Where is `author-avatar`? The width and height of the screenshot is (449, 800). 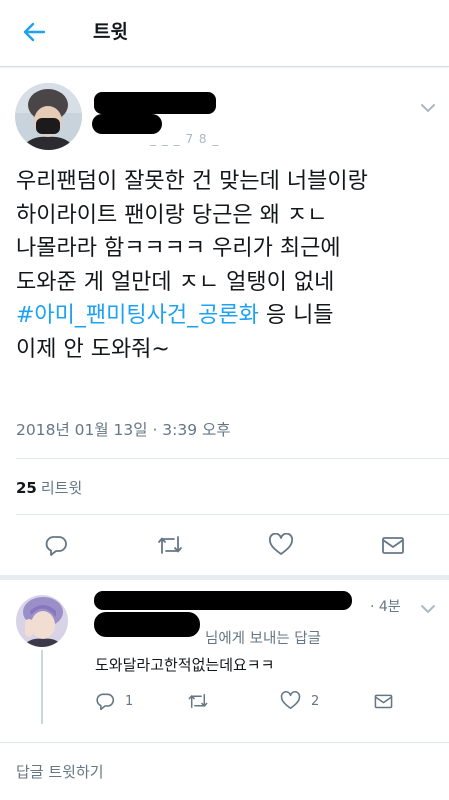 author-avatar is located at coordinates (48, 116).